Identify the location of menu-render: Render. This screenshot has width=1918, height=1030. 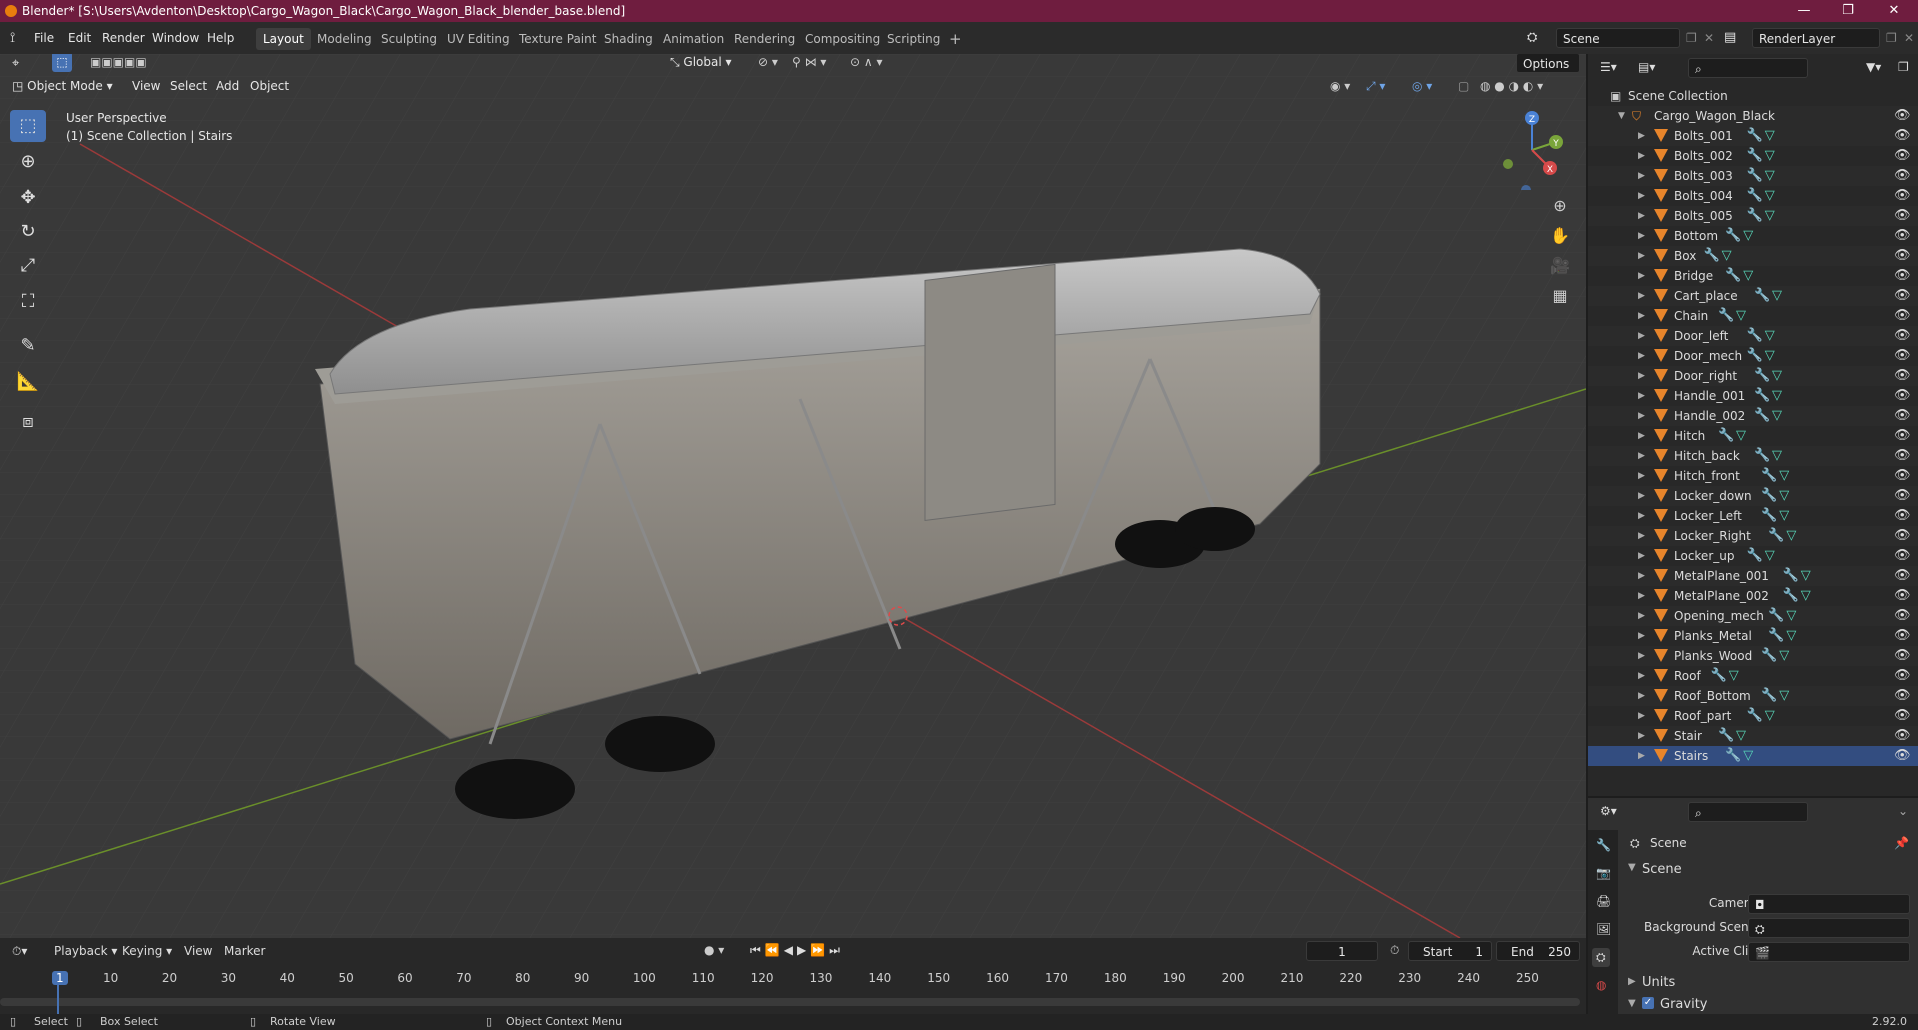
(123, 38).